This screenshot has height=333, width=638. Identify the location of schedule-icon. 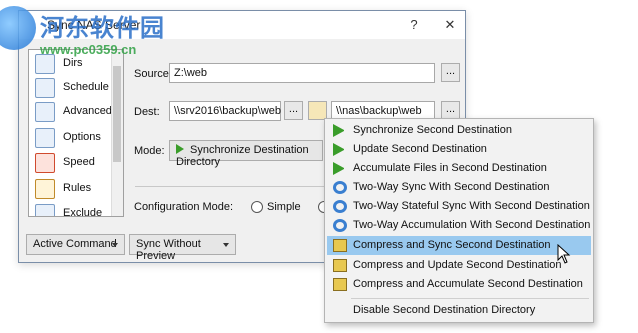
(45, 88).